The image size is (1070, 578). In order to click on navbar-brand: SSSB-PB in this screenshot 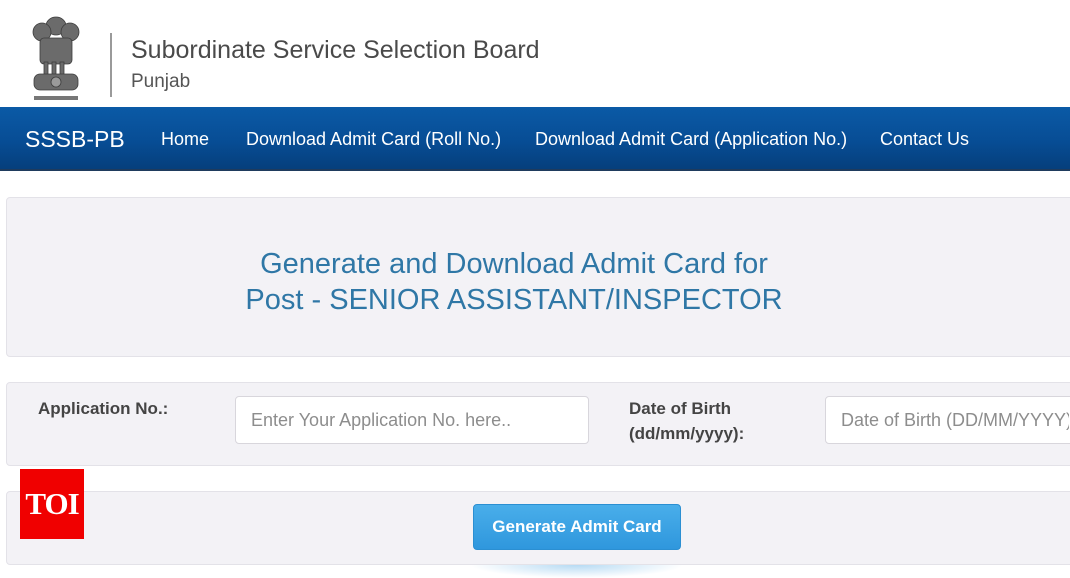, I will do `click(75, 139)`.